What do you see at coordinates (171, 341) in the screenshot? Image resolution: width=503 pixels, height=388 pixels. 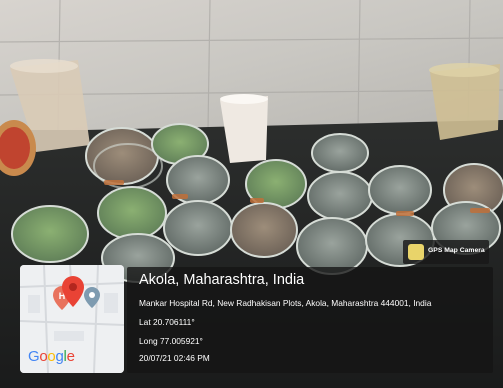 I see `stamp-longitude: Long 77.005921°` at bounding box center [171, 341].